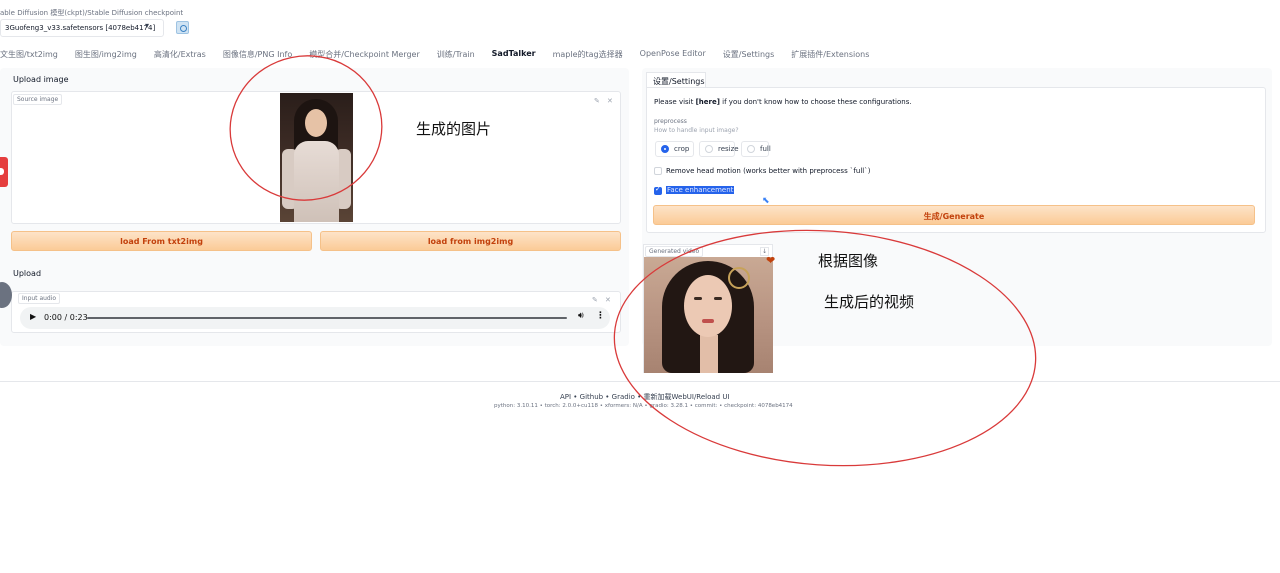  Describe the element at coordinates (39, 298) in the screenshot. I see `input-audio-label: Input audio` at that location.